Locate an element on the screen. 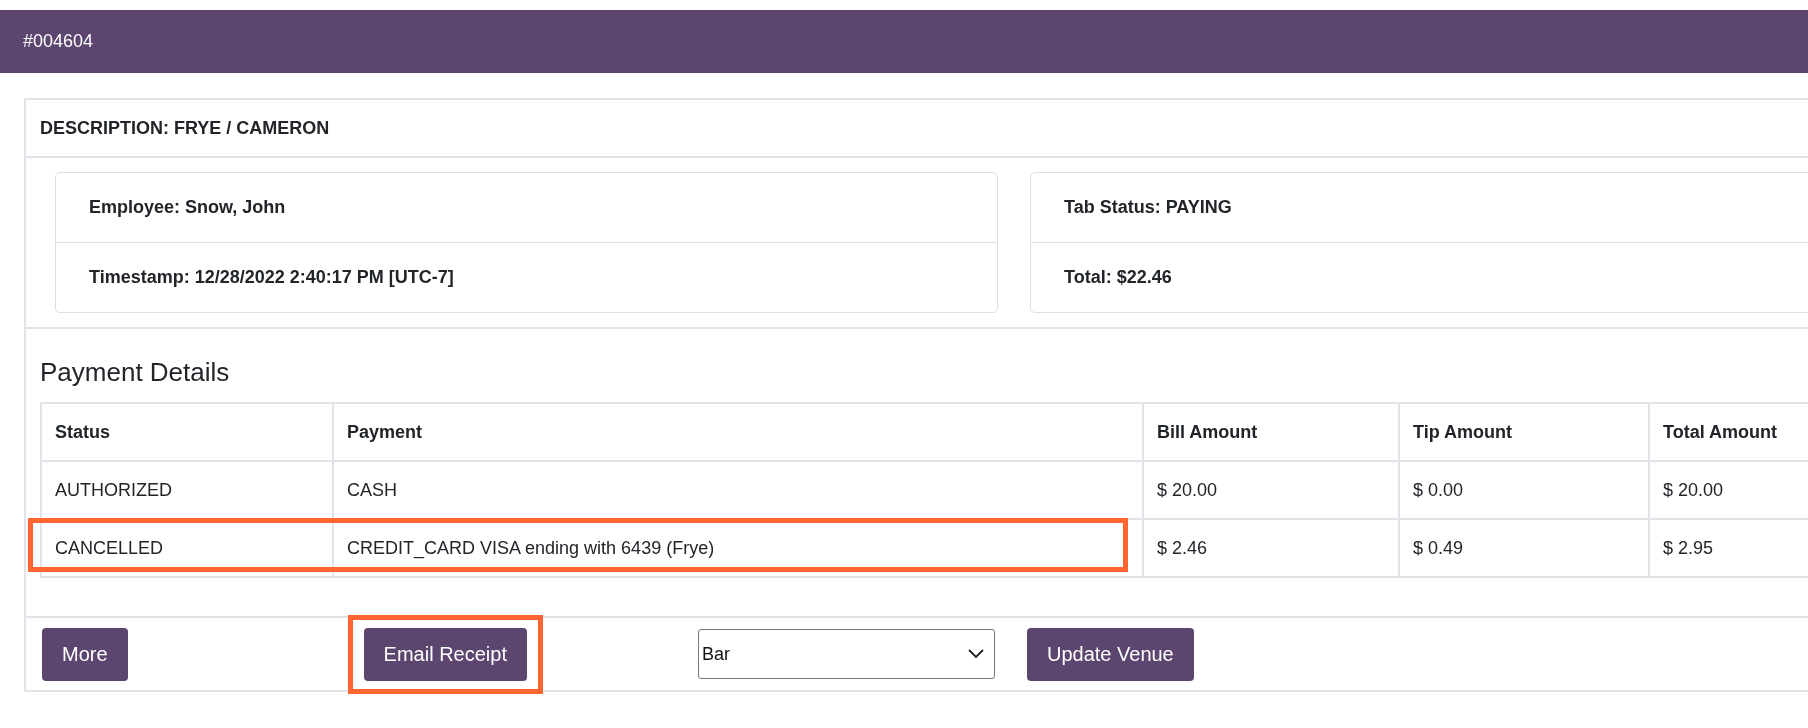  table-cell: $ 0.00 is located at coordinates (1524, 490).